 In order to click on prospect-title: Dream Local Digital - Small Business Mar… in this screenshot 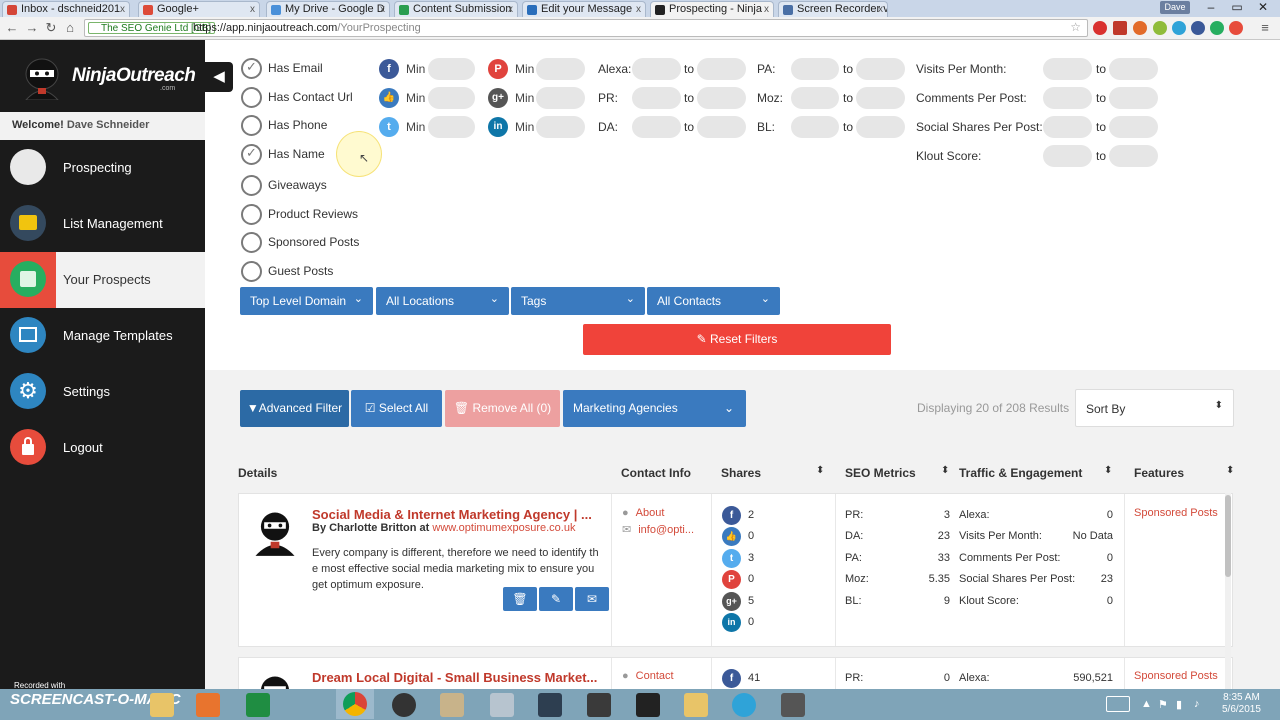, I will do `click(454, 677)`.